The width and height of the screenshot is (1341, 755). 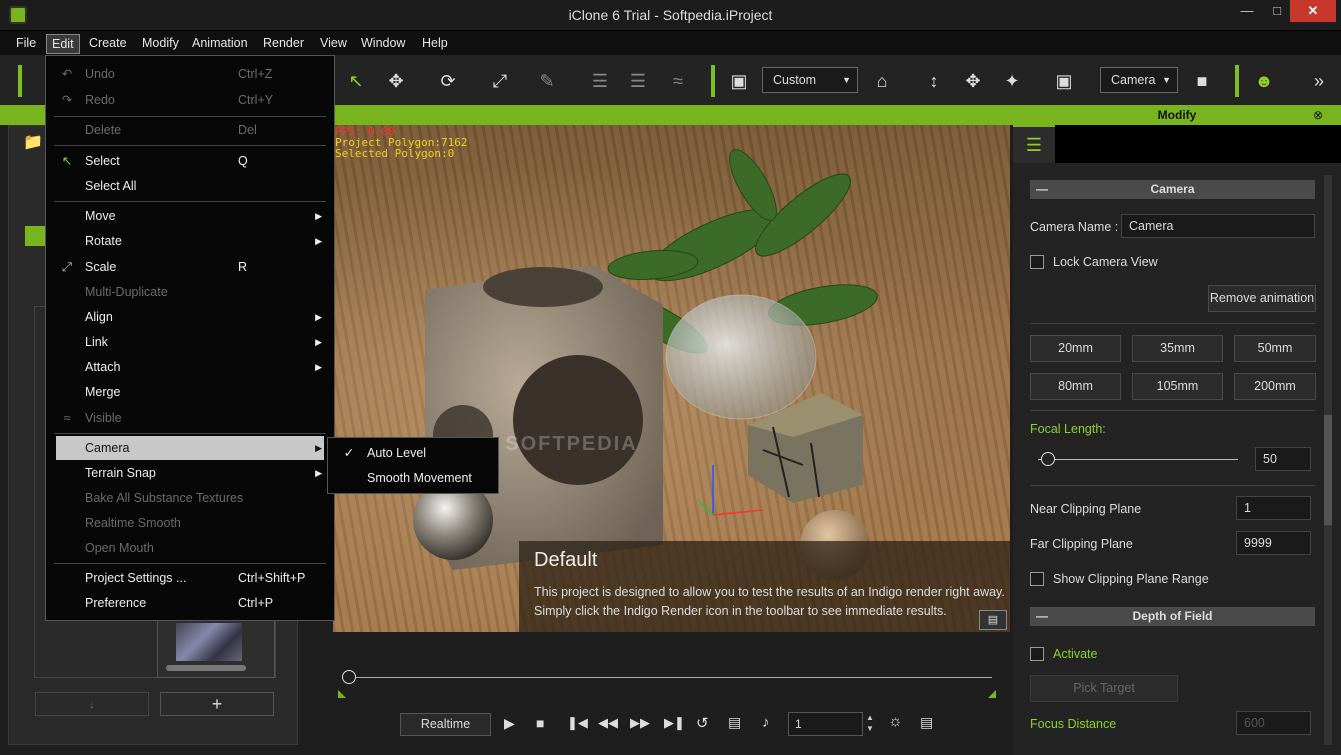 I want to click on menu-item-merge: Merge, so click(x=190, y=392).